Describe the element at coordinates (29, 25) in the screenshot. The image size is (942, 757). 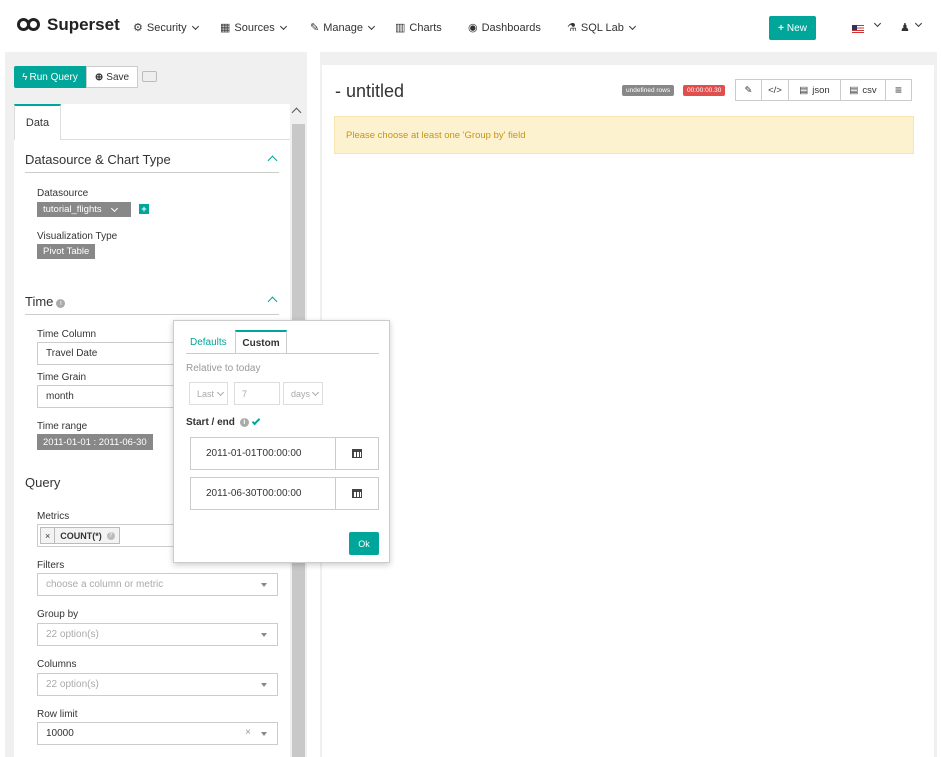
I see `superset-logo-icon` at that location.